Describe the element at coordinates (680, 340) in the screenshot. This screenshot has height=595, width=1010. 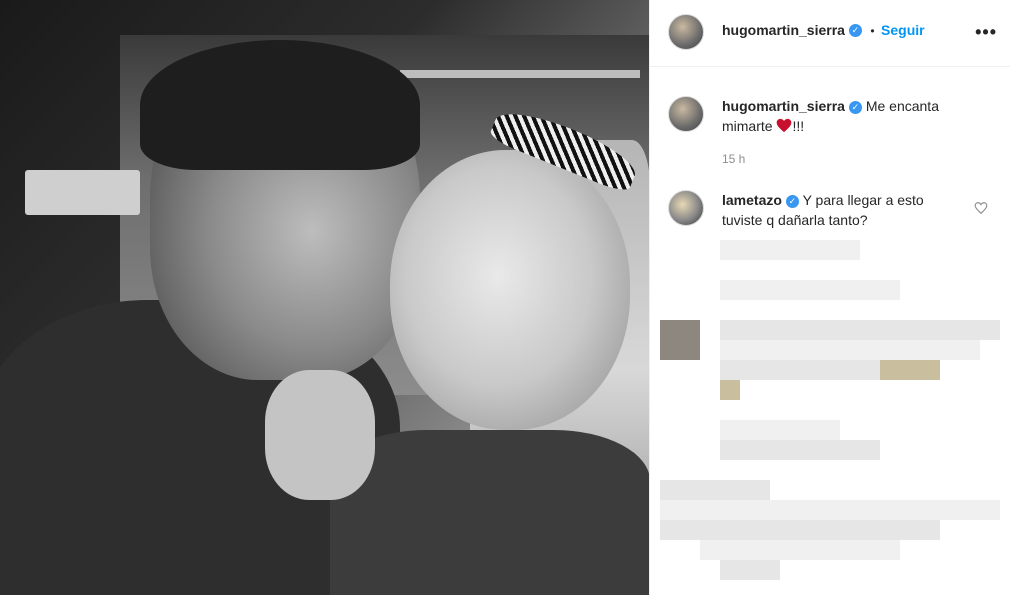
I see `blurred-avatar` at that location.